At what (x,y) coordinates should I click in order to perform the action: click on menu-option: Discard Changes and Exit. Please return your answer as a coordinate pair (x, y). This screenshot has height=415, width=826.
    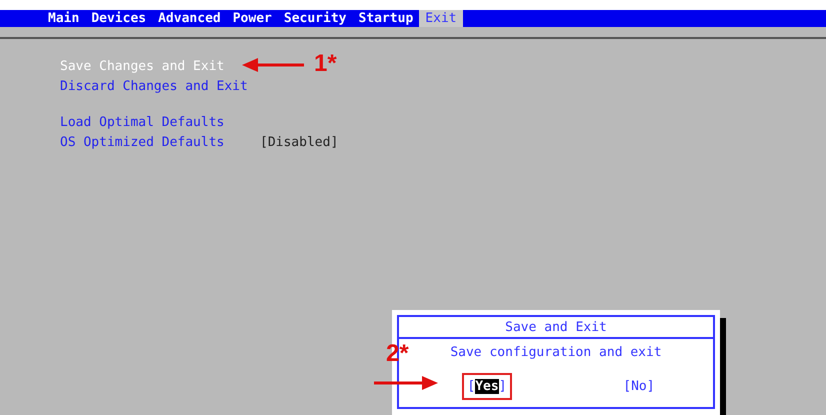
    Looking at the image, I should click on (154, 86).